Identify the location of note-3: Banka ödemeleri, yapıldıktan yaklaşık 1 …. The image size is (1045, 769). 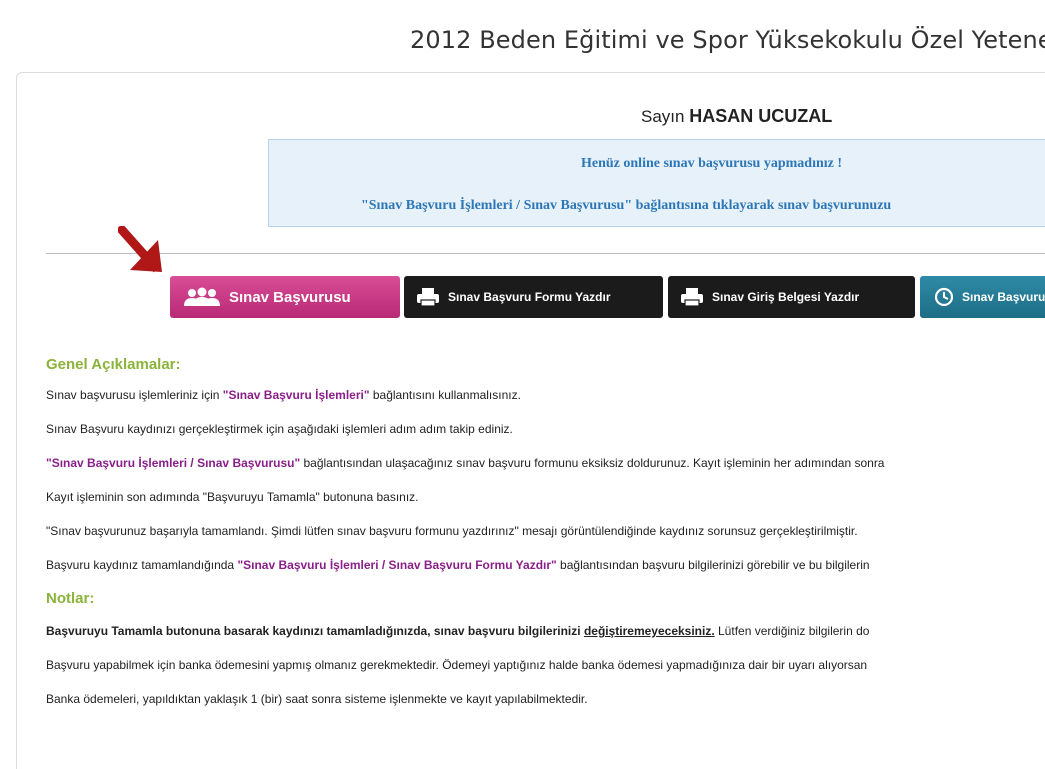
(317, 699).